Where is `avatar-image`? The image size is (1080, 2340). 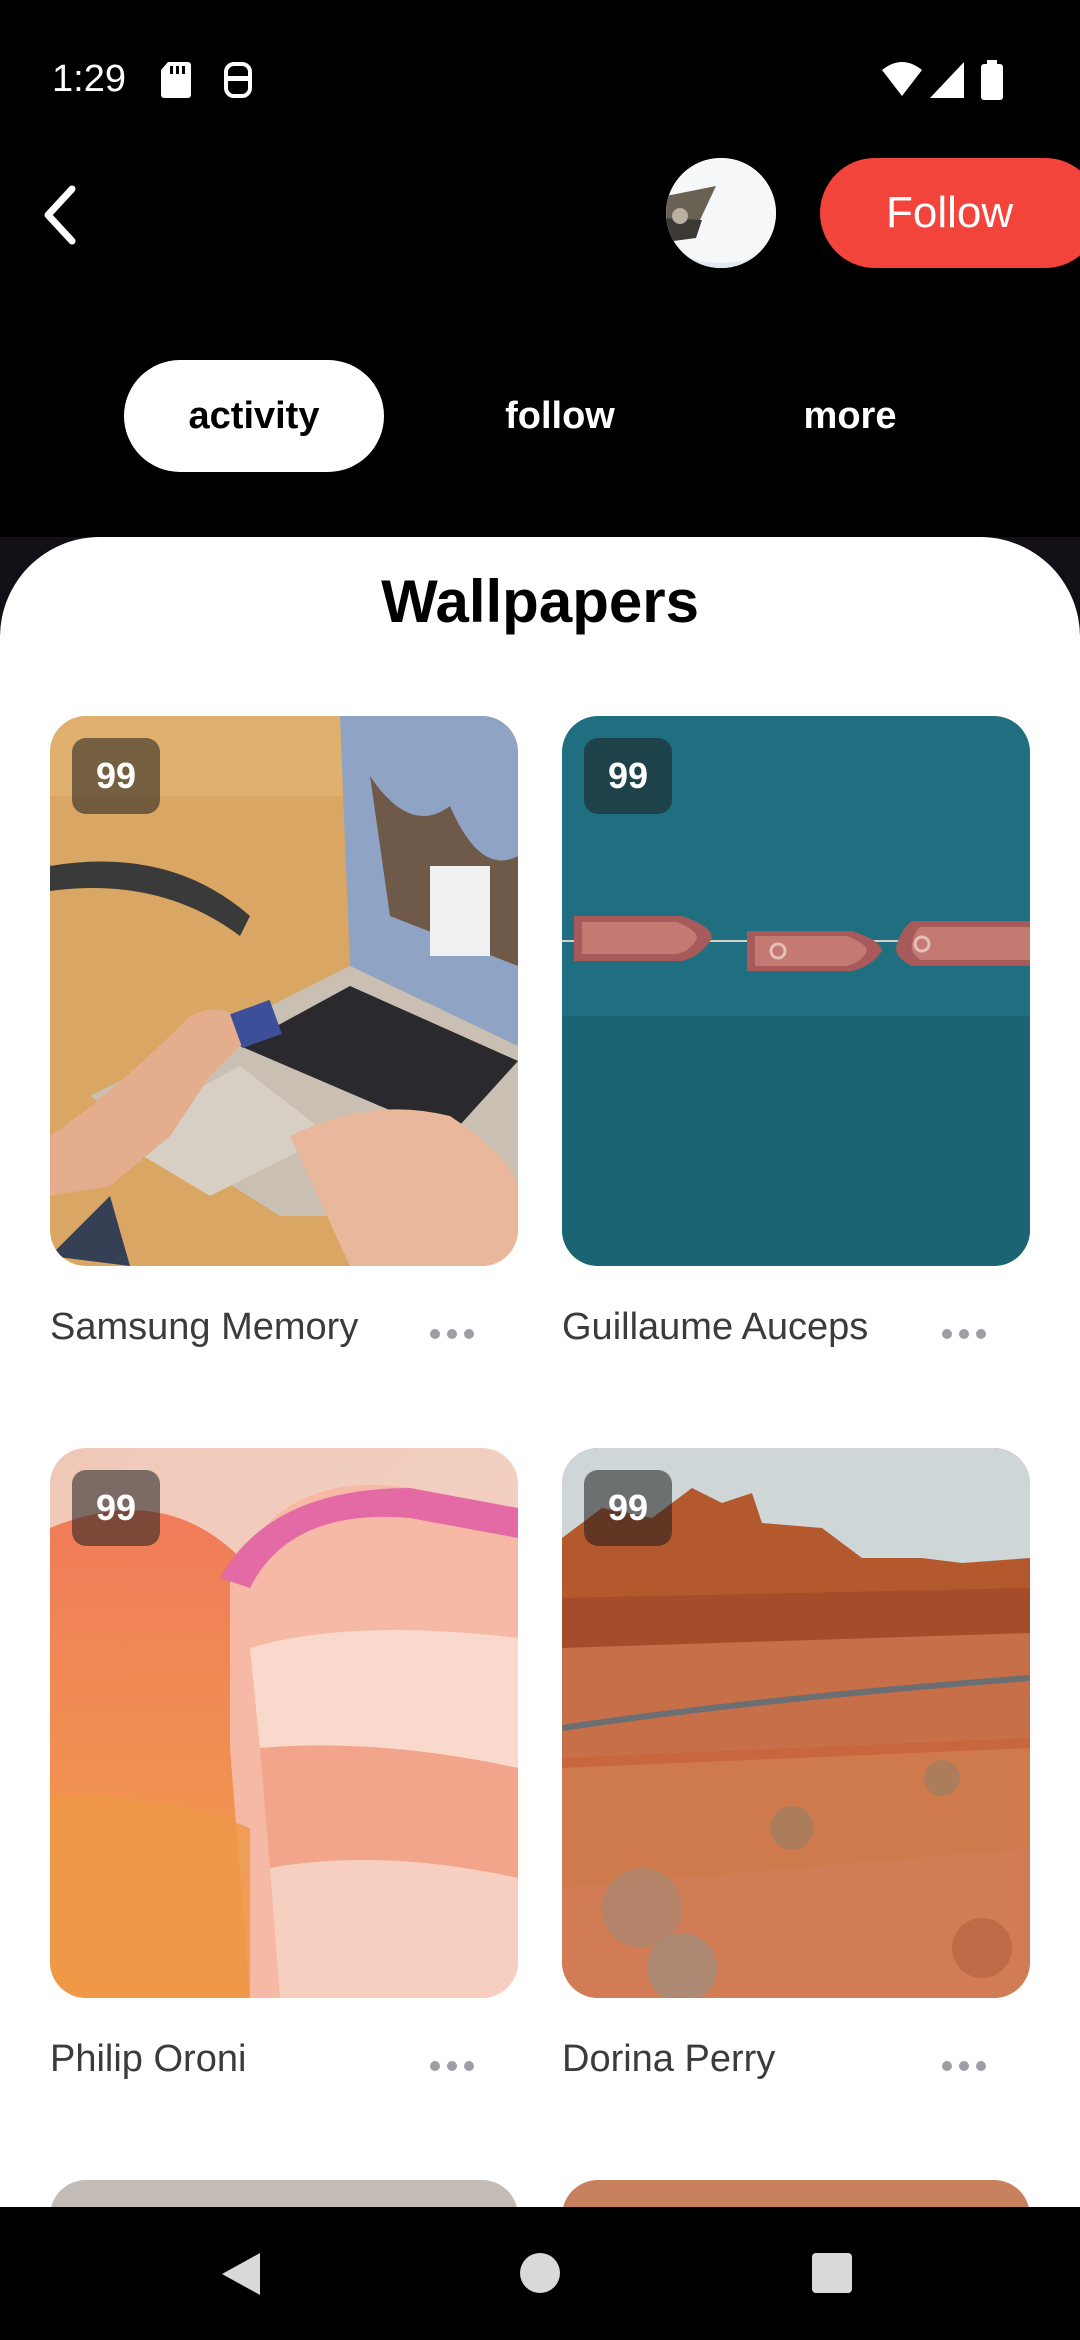 avatar-image is located at coordinates (721, 213).